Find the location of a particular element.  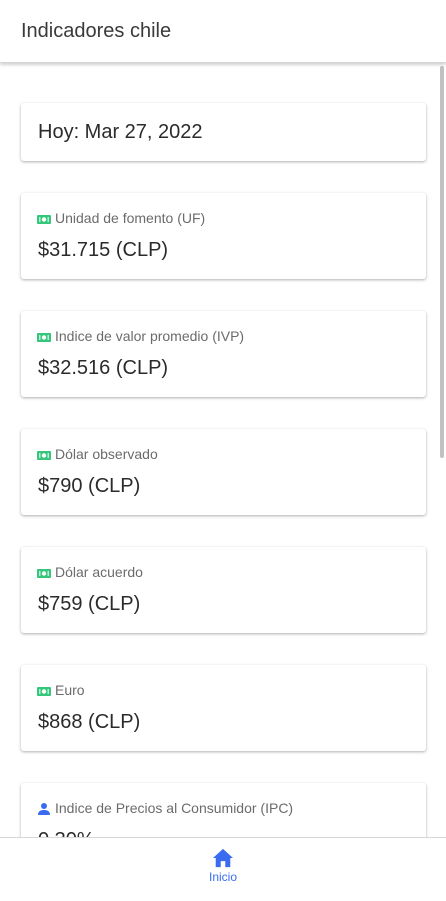

indicator-value: 0.30% is located at coordinates (66, 833).